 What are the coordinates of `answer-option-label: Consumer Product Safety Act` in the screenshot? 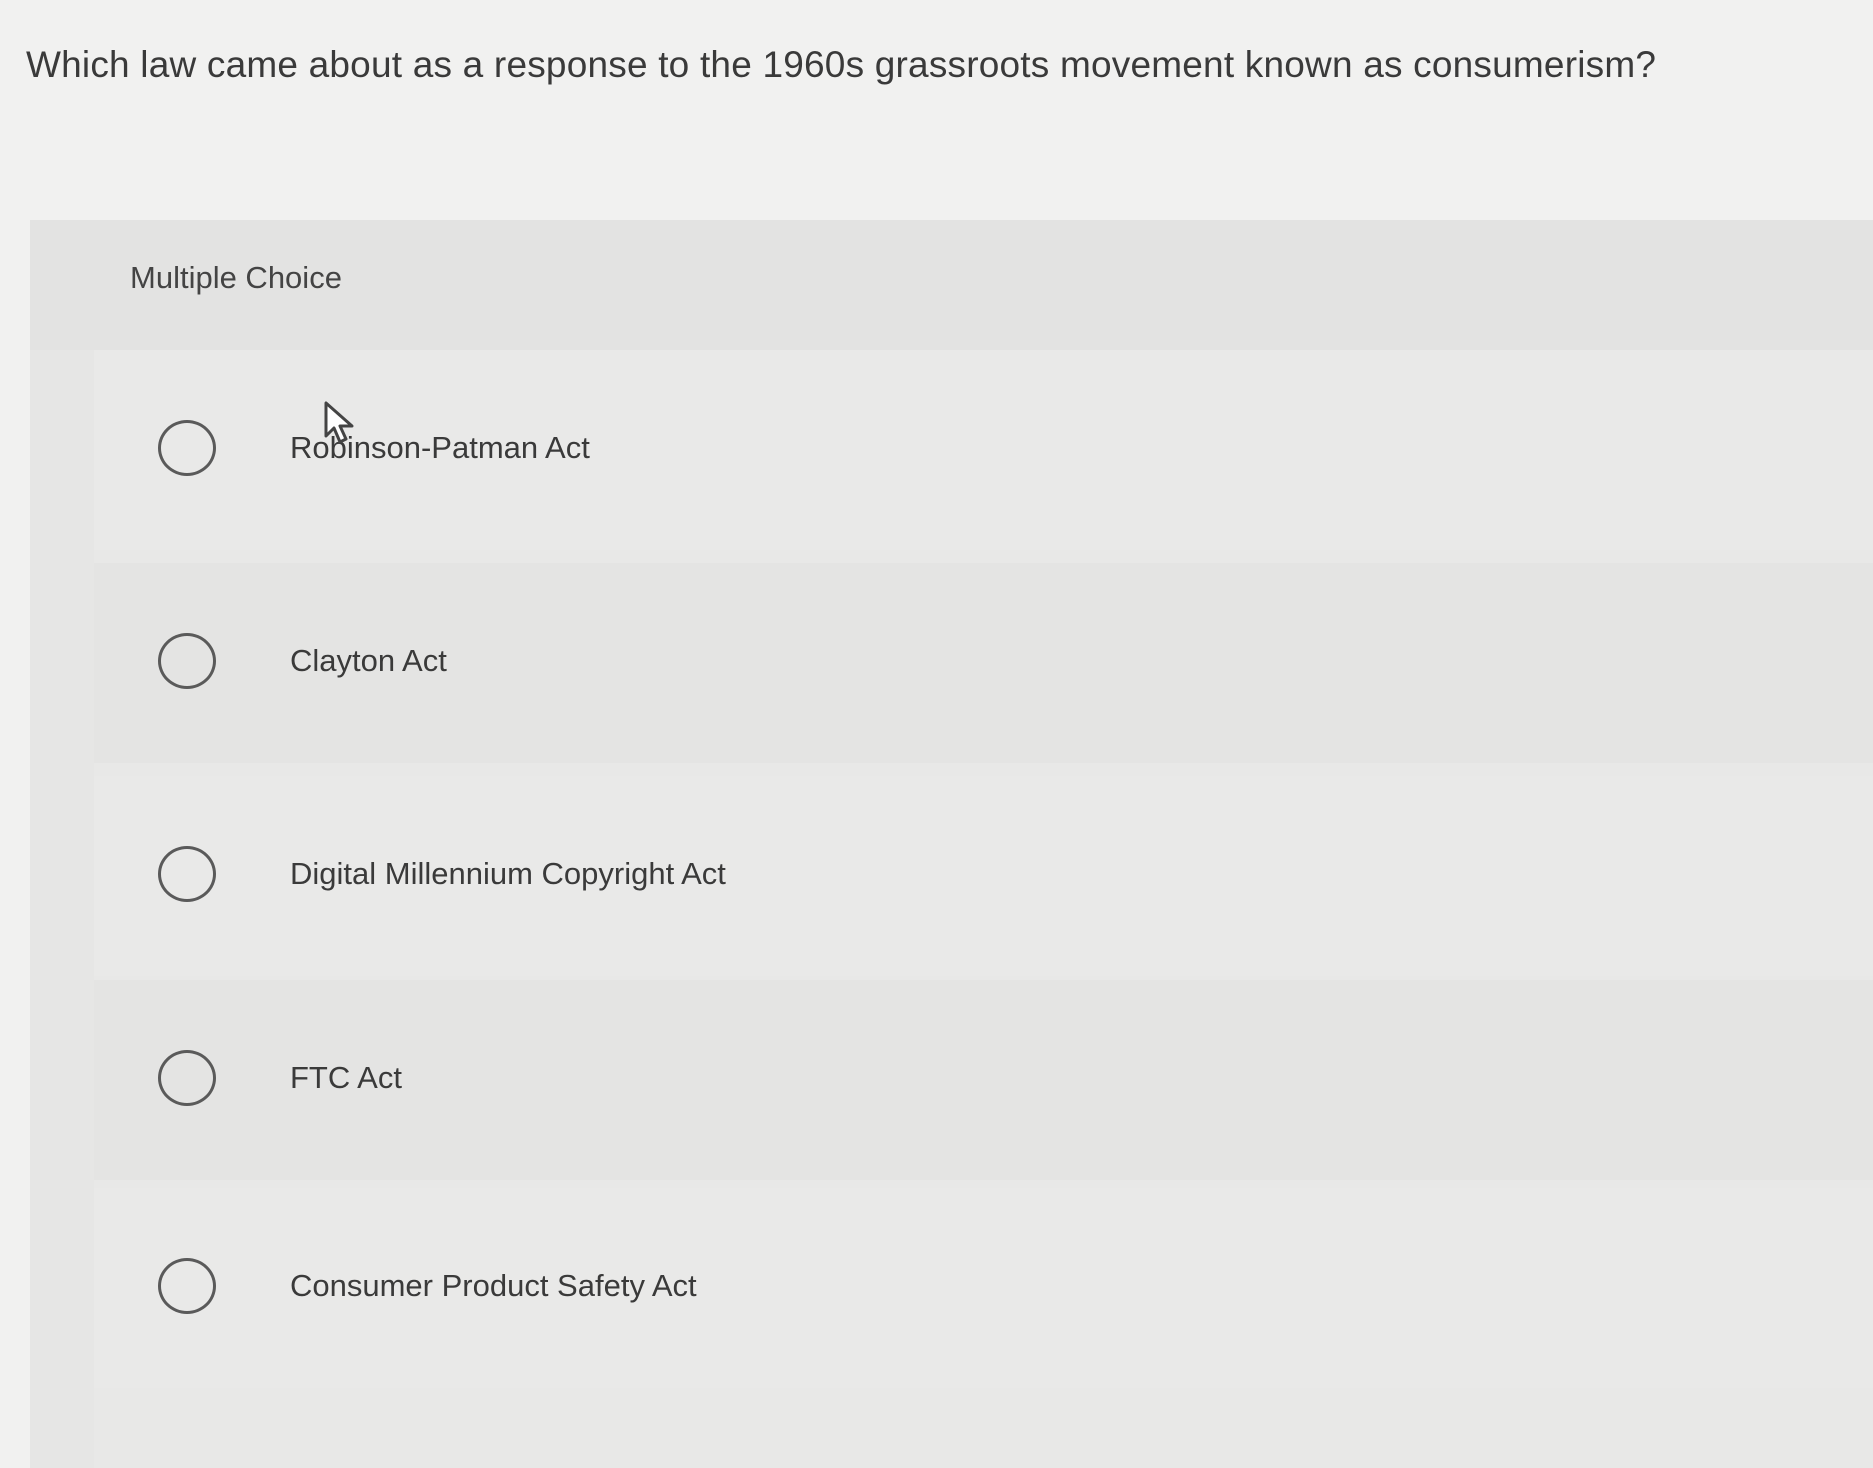 It's located at (493, 1285).